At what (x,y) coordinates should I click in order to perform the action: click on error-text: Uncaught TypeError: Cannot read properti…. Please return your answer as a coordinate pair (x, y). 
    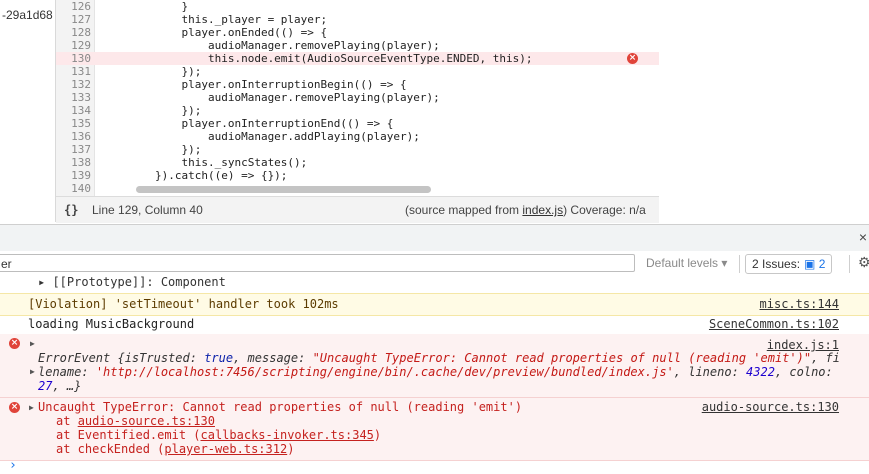
    Looking at the image, I should click on (280, 407).